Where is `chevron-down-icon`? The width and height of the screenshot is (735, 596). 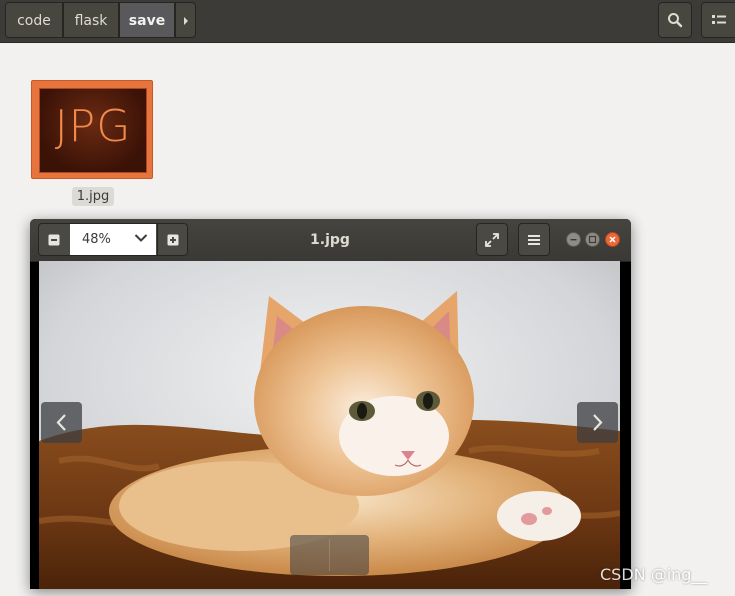 chevron-down-icon is located at coordinates (141, 238).